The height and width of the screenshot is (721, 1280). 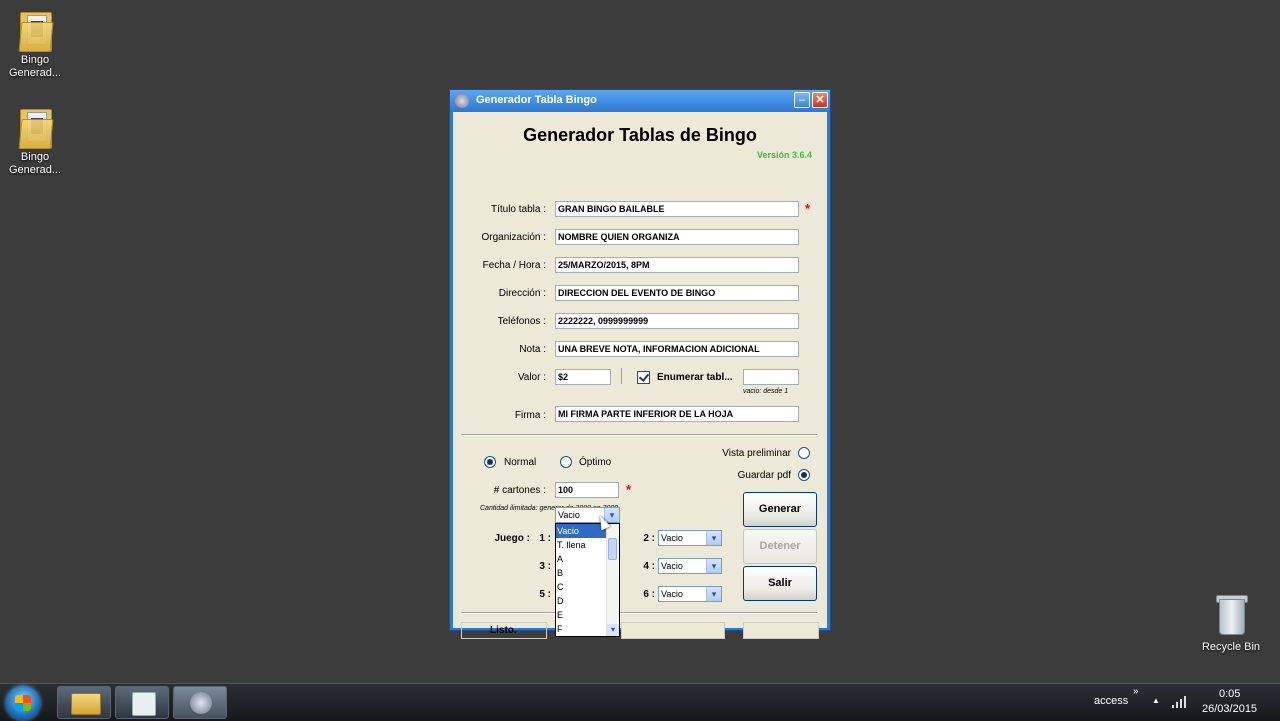 I want to click on status-text: Listo., so click(x=504, y=630).